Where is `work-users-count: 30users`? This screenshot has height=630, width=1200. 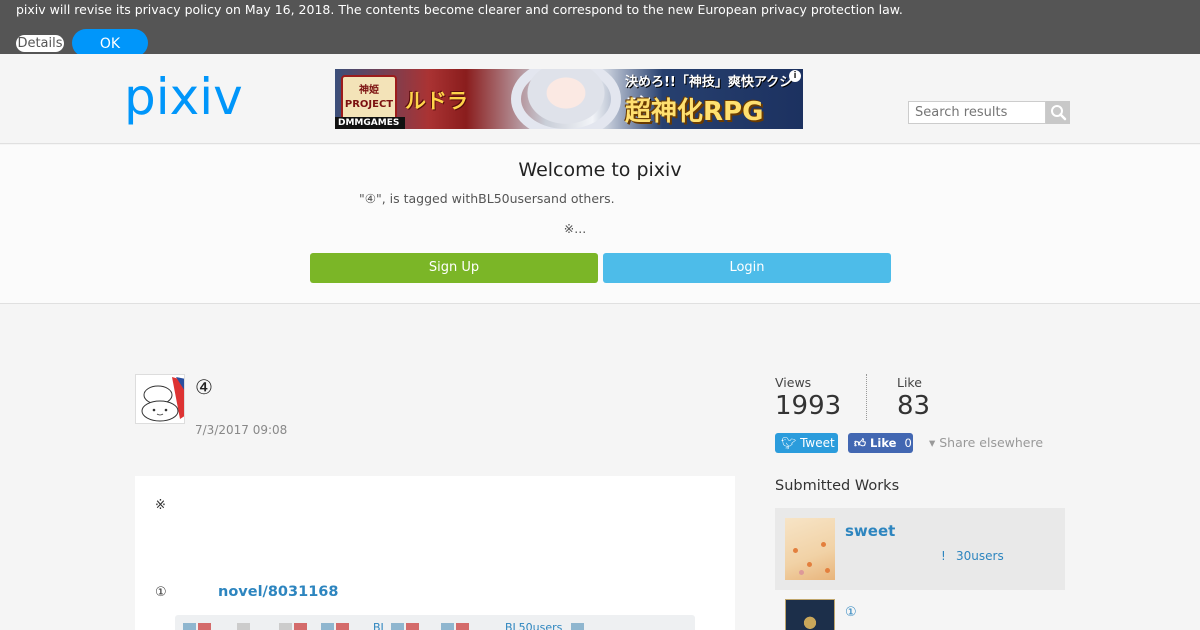
work-users-count: 30users is located at coordinates (980, 556).